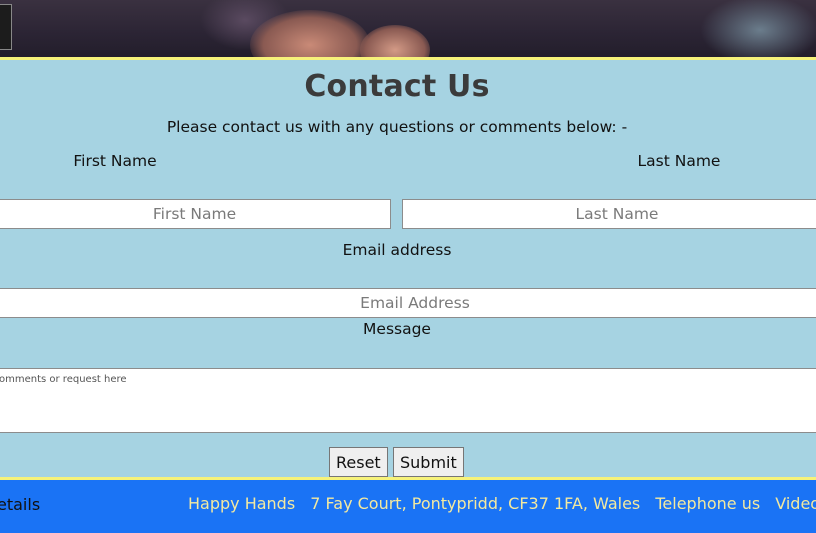  I want to click on hero-side-tab, so click(6, 27).